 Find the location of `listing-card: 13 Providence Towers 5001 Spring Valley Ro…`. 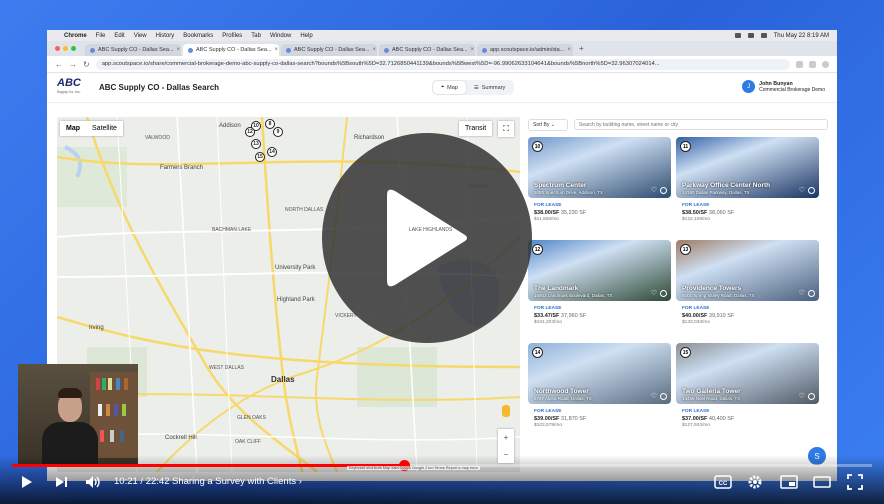

listing-card: 13 Providence Towers 5001 Spring Valley Ro… is located at coordinates (747, 288).